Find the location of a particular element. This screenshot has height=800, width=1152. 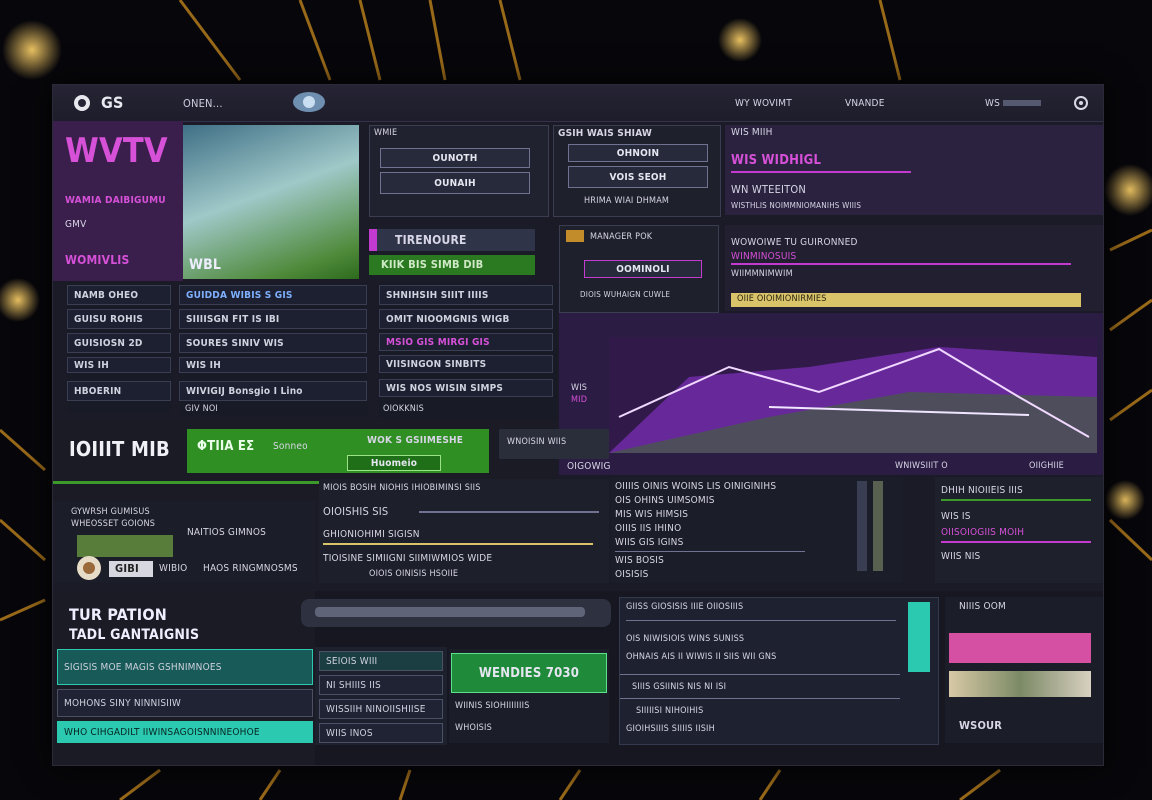

list-right-item: MSIO GIS MIRGI GIS is located at coordinates (466, 342).